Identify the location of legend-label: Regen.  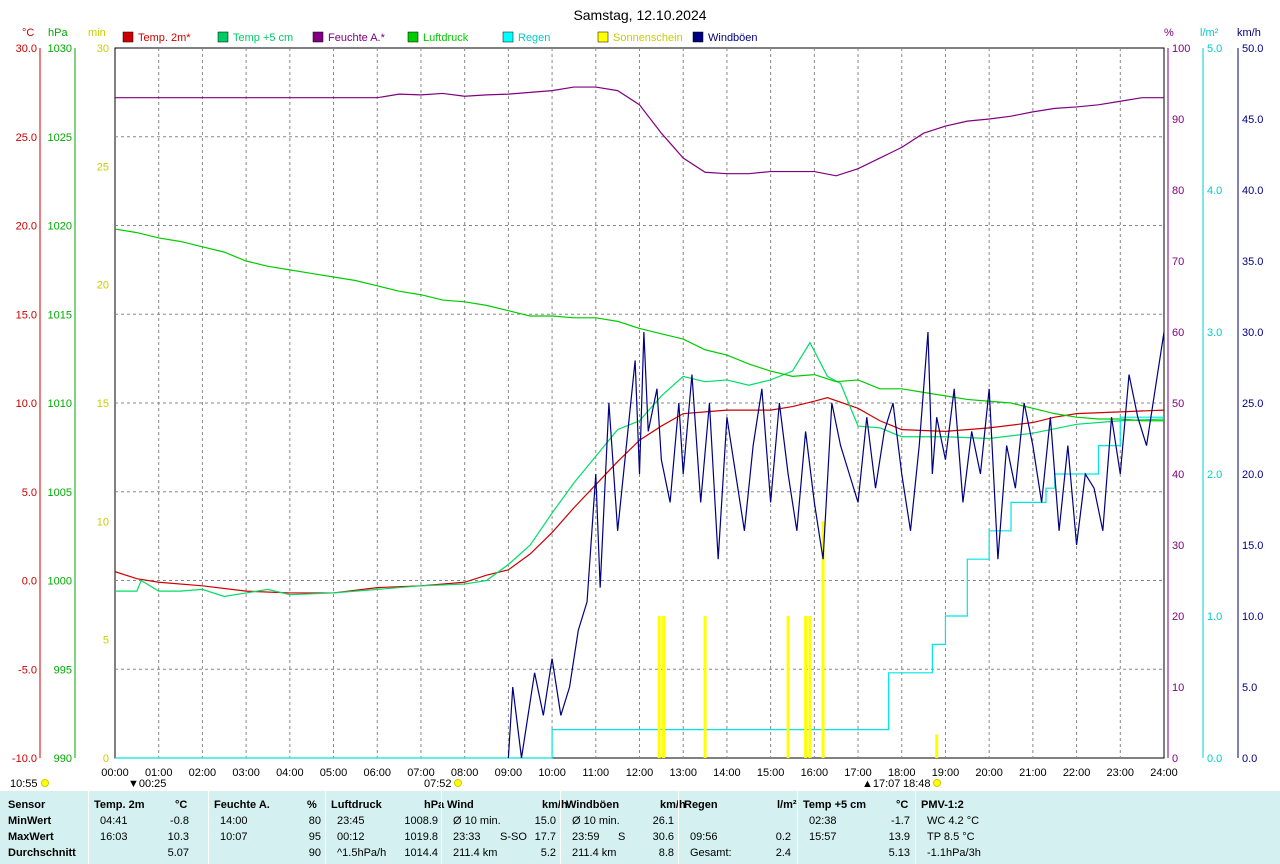
(534, 38).